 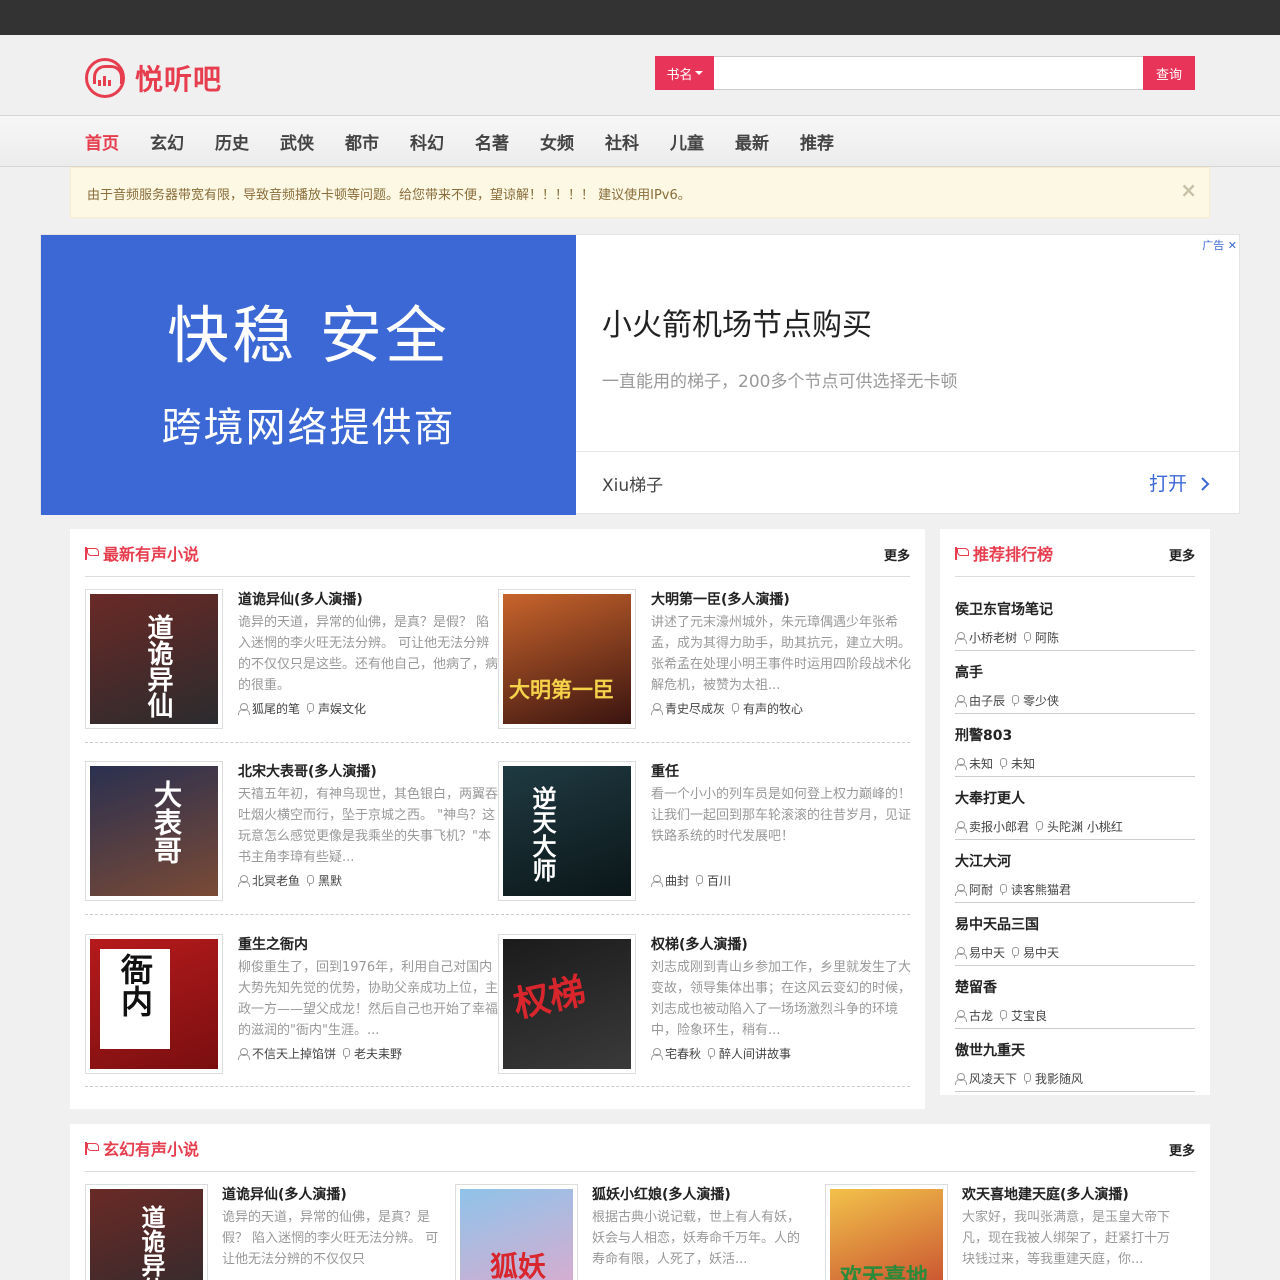 What do you see at coordinates (981, 889) in the screenshot?
I see `rank-author: 阿耐` at bounding box center [981, 889].